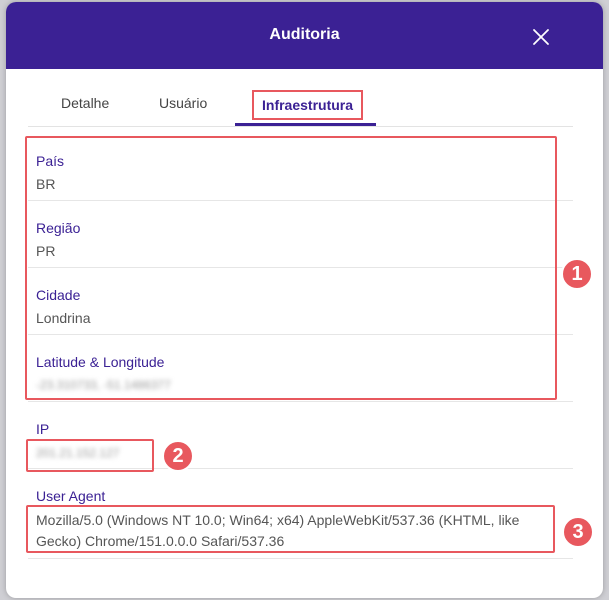  Describe the element at coordinates (178, 456) in the screenshot. I see `annotation-badge-2: 2` at that location.